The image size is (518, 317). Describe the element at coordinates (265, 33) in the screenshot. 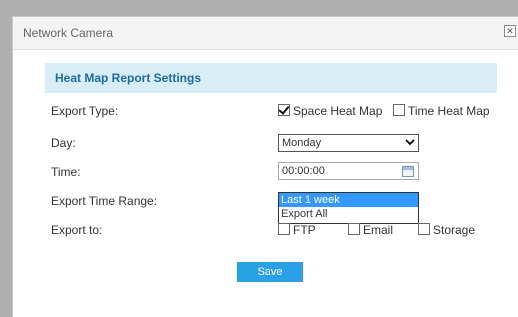

I see `dialog-titlebar: Network Camera ✕` at that location.